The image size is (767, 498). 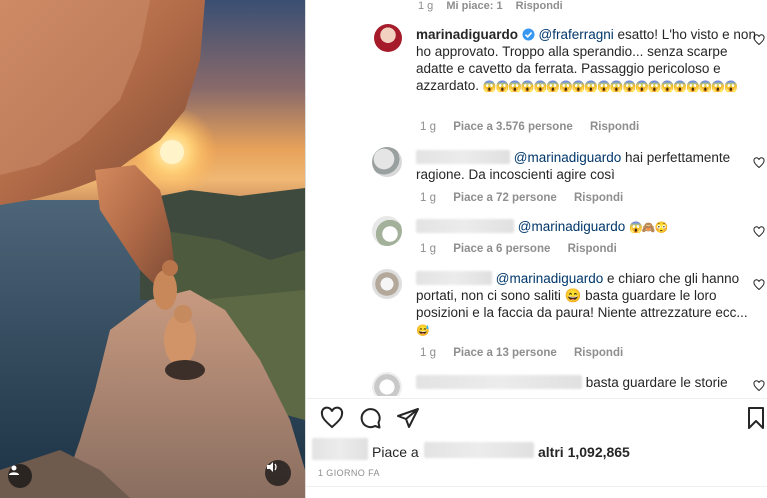 What do you see at coordinates (20, 476) in the screenshot?
I see `tagged-user-icon` at bounding box center [20, 476].